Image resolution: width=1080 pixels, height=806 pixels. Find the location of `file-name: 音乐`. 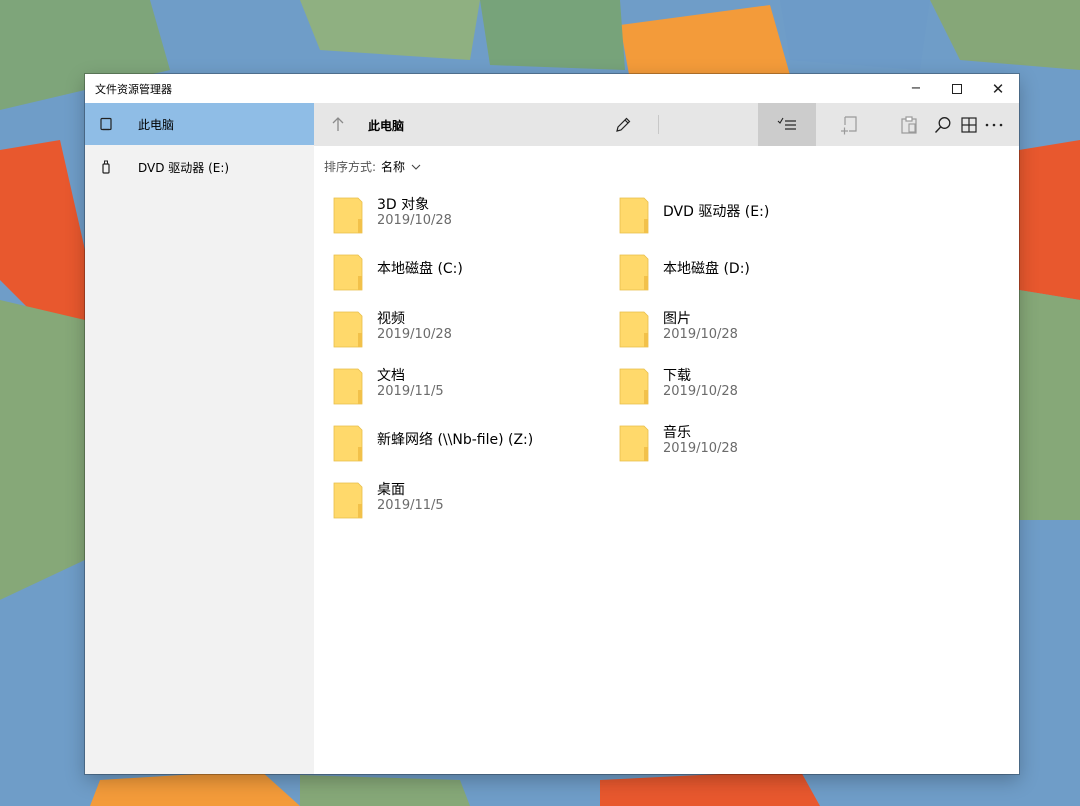

file-name: 音乐 is located at coordinates (677, 433).